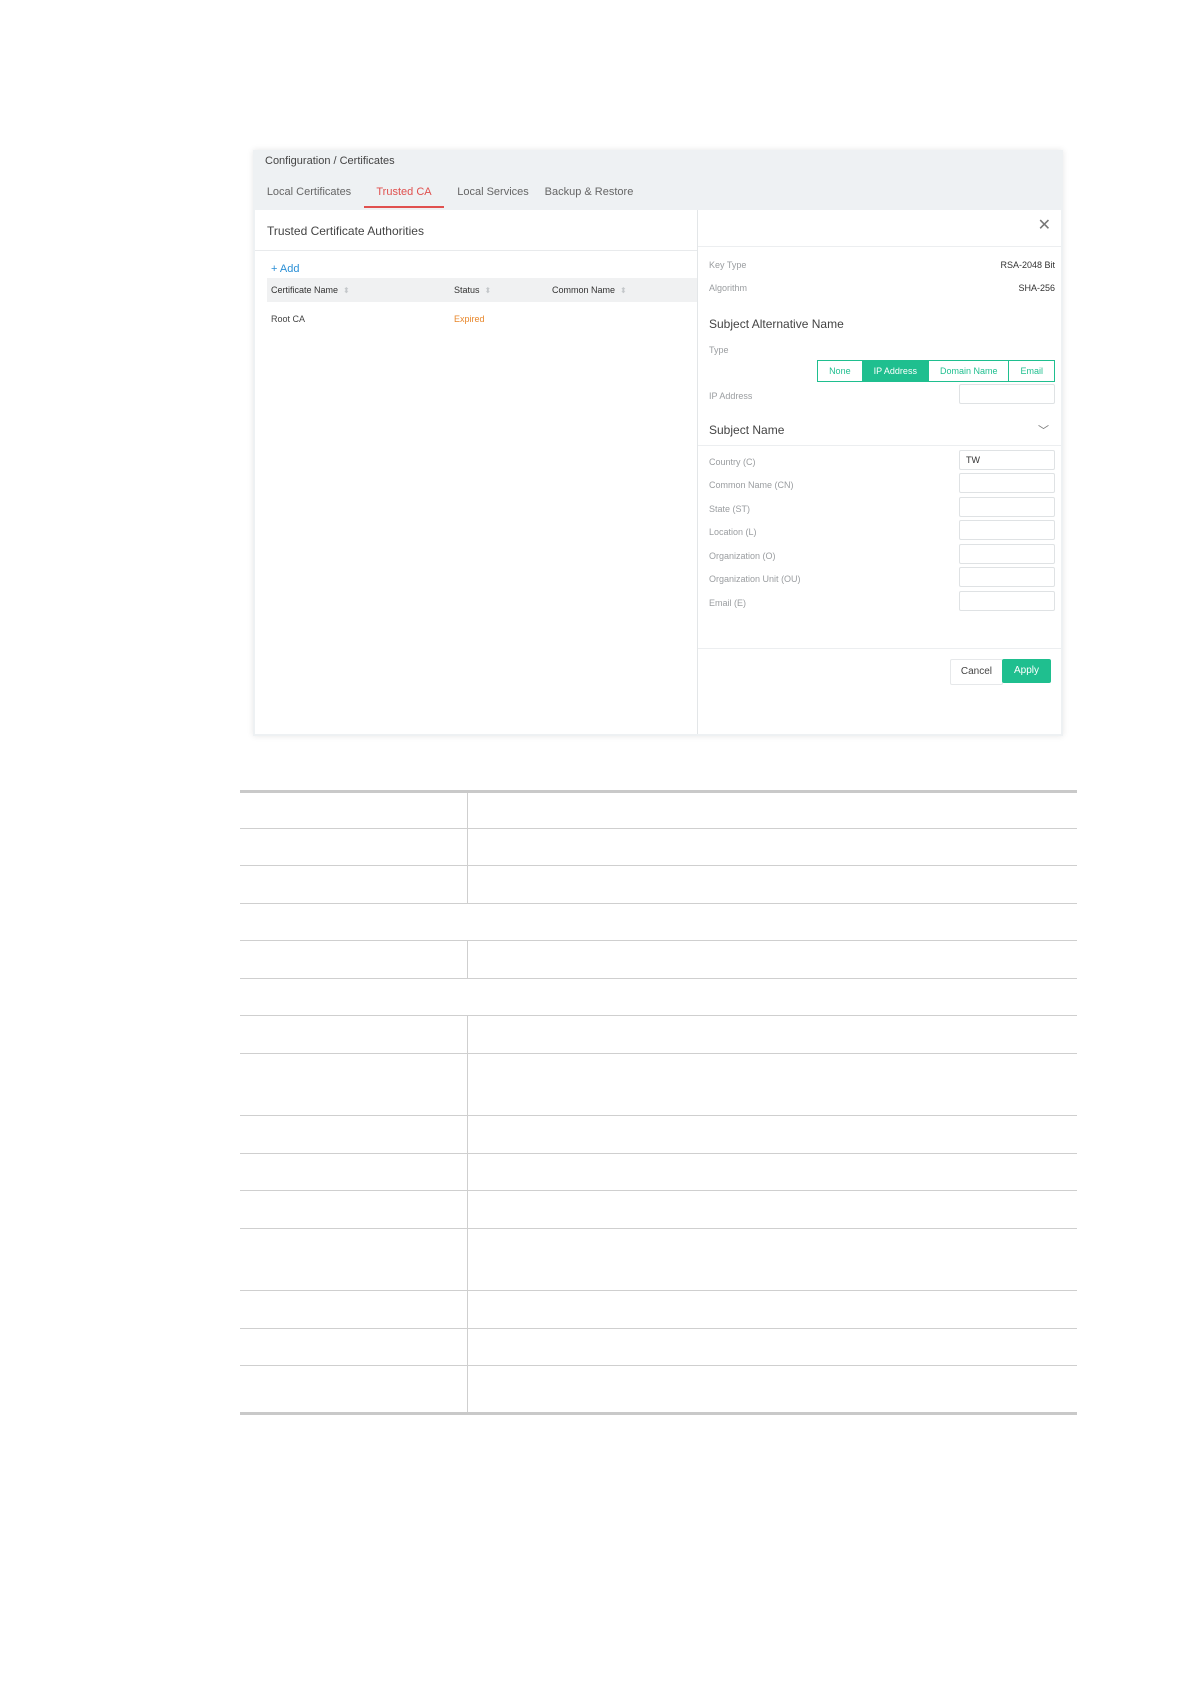  I want to click on field-label-text: Location, so click(726, 532).